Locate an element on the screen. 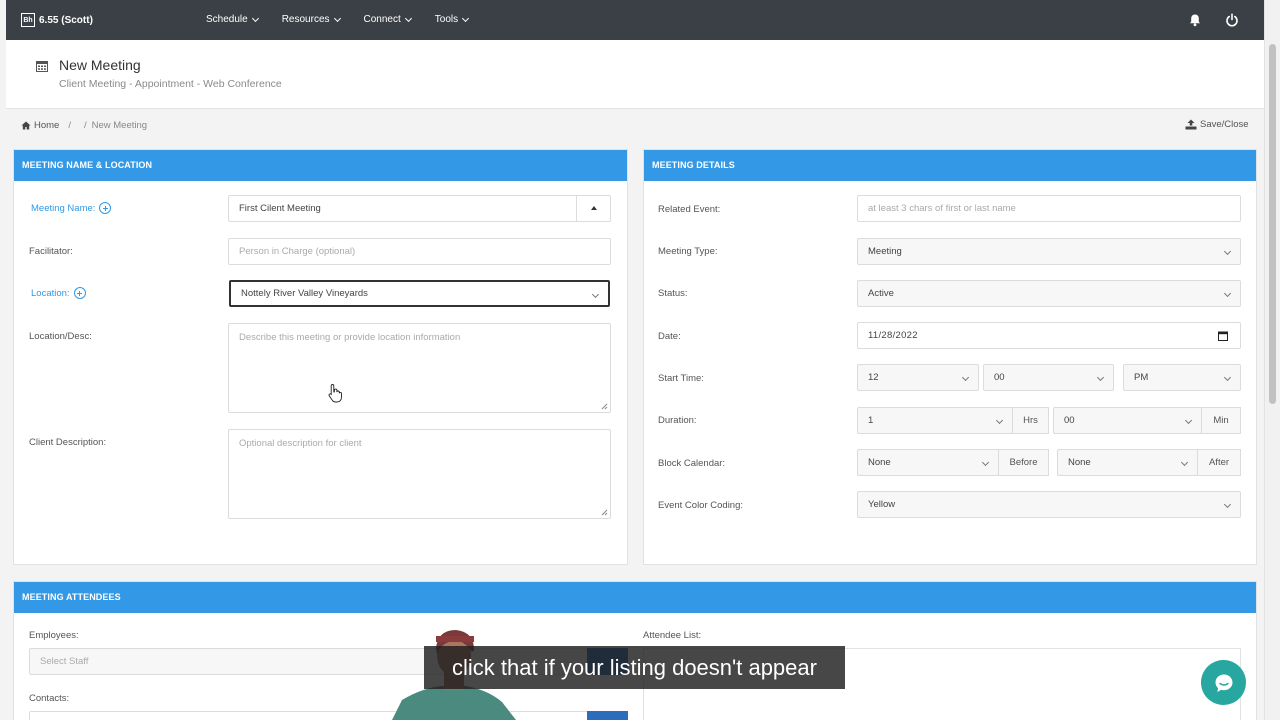 The width and height of the screenshot is (1280, 720). brand-logo-icon: Bh is located at coordinates (28, 20).